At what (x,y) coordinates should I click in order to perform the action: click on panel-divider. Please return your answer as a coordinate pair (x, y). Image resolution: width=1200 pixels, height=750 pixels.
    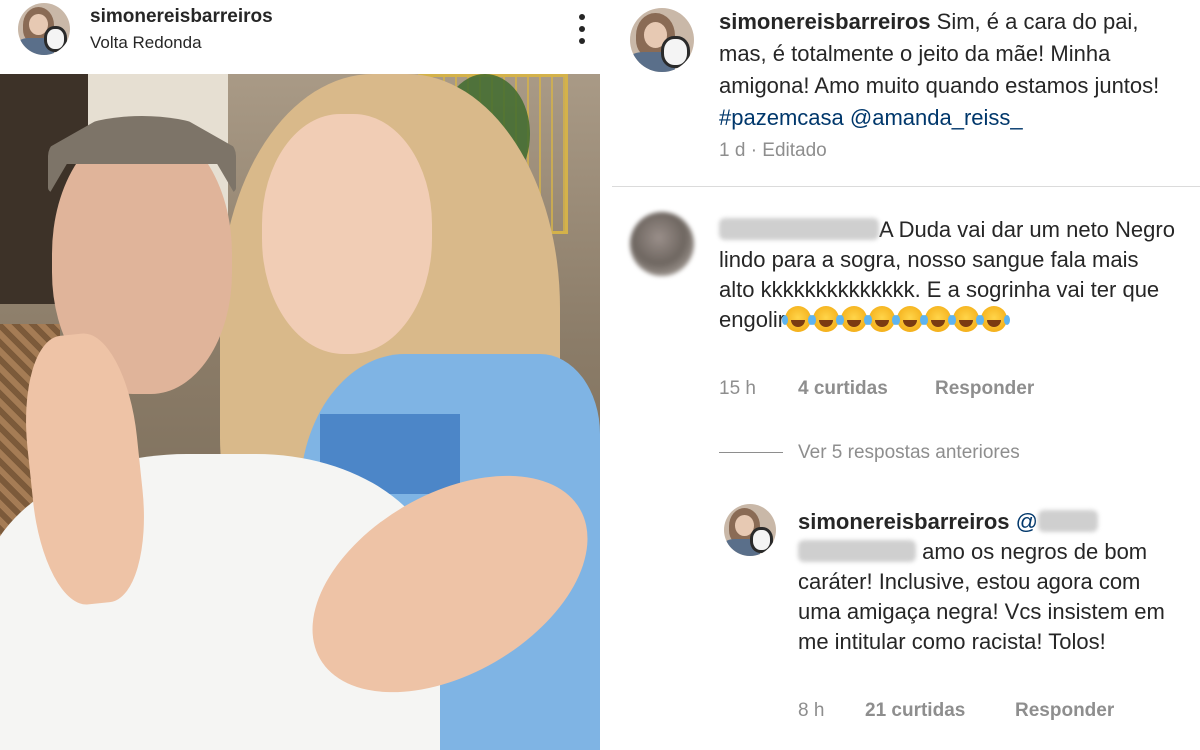
    Looking at the image, I should click on (606, 375).